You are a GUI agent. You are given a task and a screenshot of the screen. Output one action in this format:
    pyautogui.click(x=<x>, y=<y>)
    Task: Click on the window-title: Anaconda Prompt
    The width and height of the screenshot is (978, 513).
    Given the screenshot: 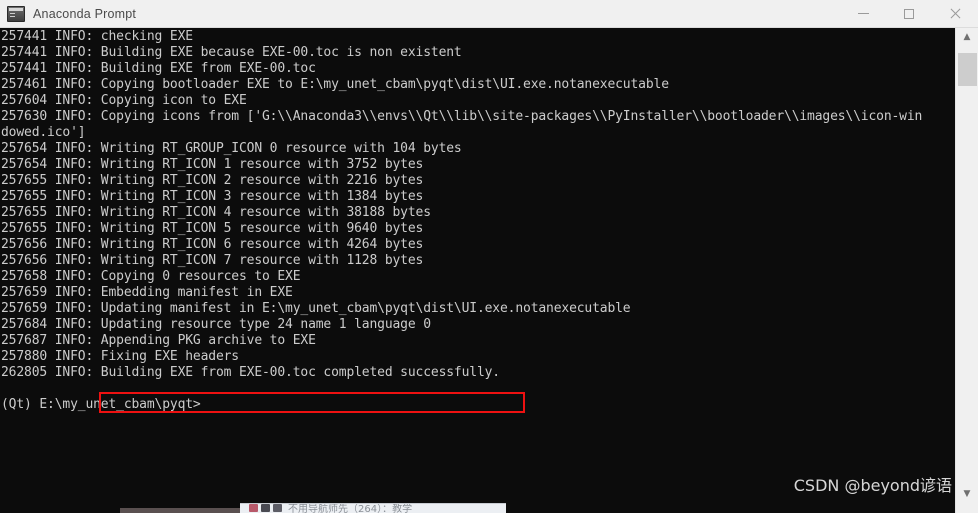 What is the action you would take?
    pyautogui.click(x=85, y=13)
    